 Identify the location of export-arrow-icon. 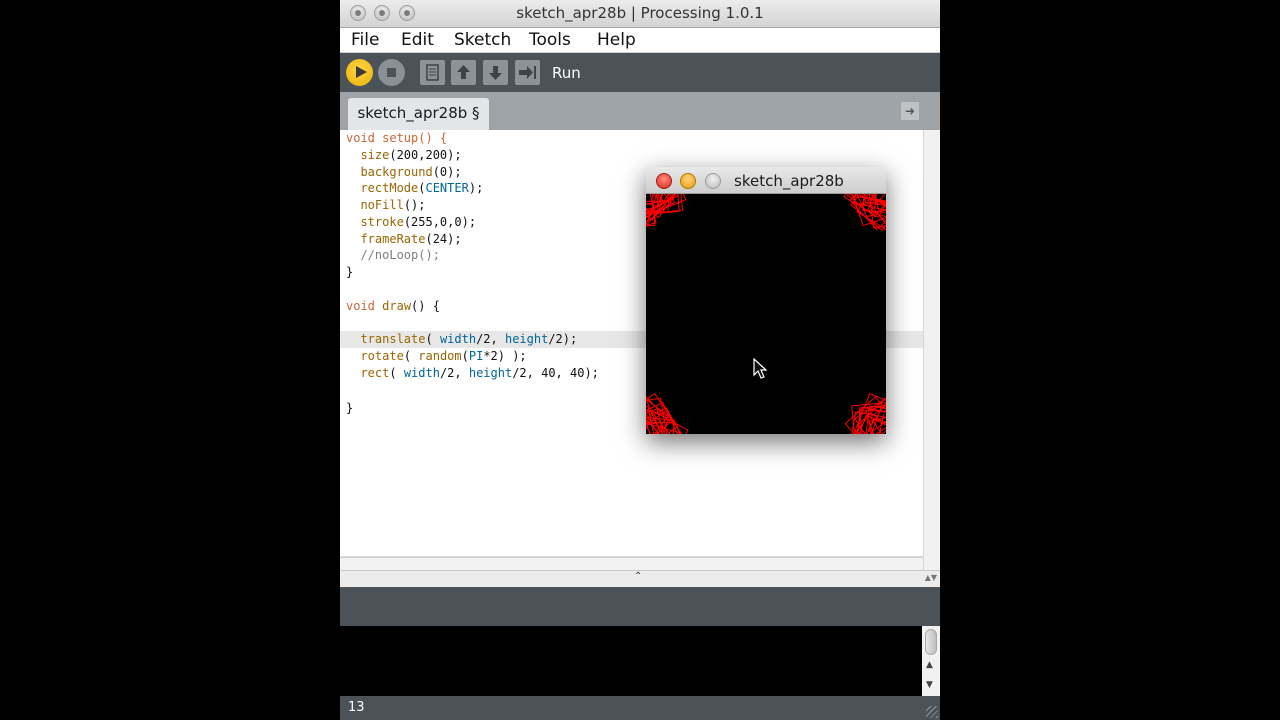
(527, 72).